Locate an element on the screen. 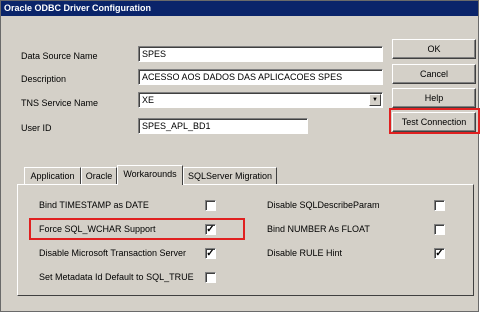 This screenshot has height=313, width=482. user-id-field: SPES_APL_BD1 is located at coordinates (223, 126).